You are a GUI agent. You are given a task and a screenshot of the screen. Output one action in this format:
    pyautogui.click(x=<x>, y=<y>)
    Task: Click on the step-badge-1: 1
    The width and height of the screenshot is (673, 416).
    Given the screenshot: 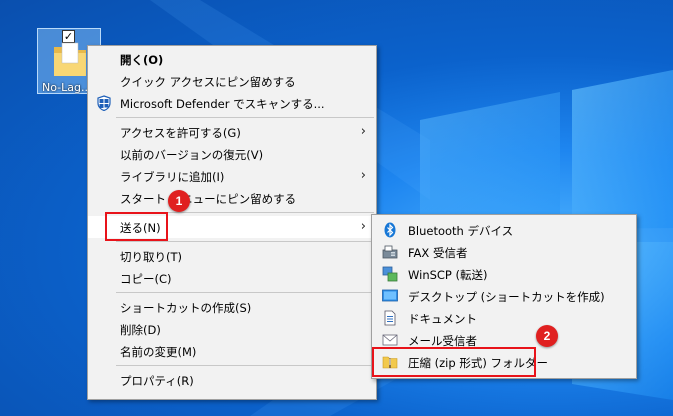 What is the action you would take?
    pyautogui.click(x=179, y=201)
    